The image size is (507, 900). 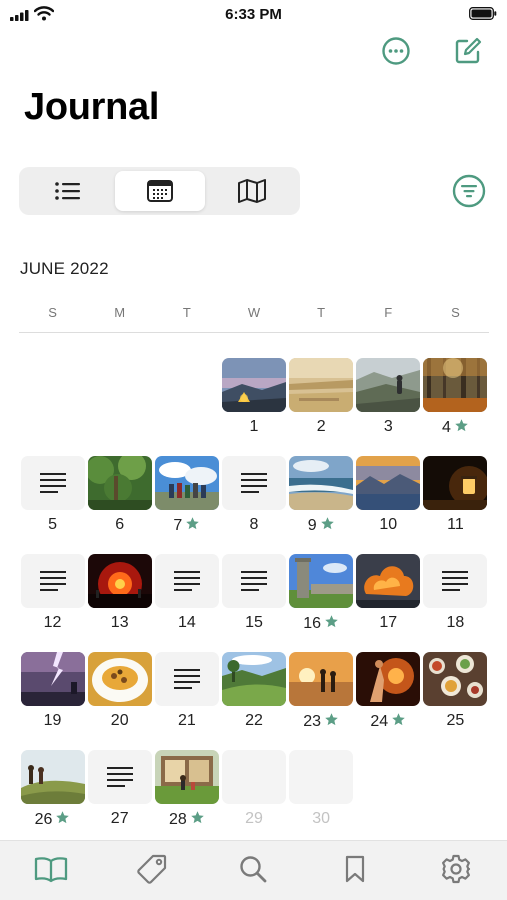 I want to click on calendar-day: 28, so click(x=186, y=796).